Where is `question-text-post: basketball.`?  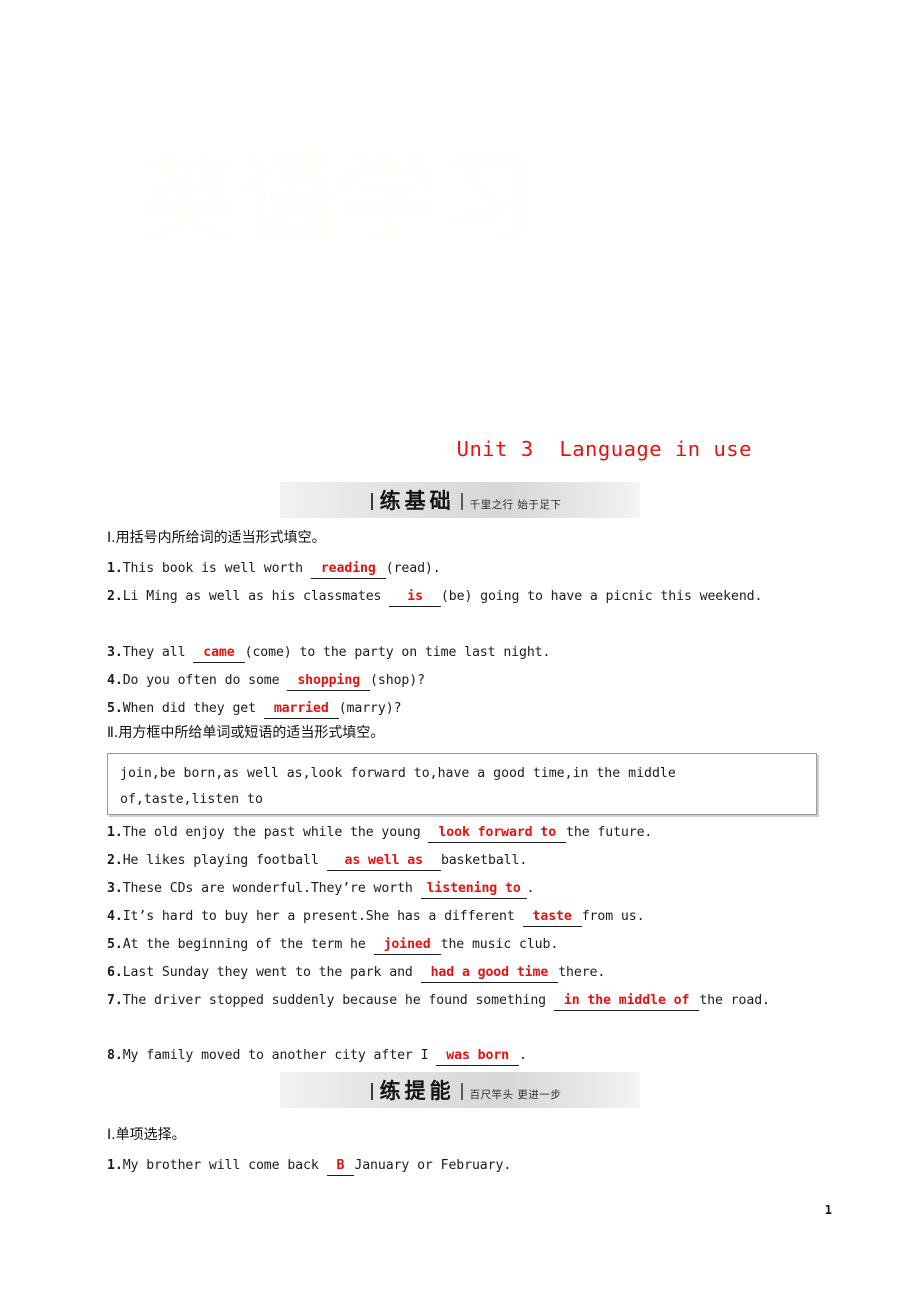 question-text-post: basketball. is located at coordinates (484, 860).